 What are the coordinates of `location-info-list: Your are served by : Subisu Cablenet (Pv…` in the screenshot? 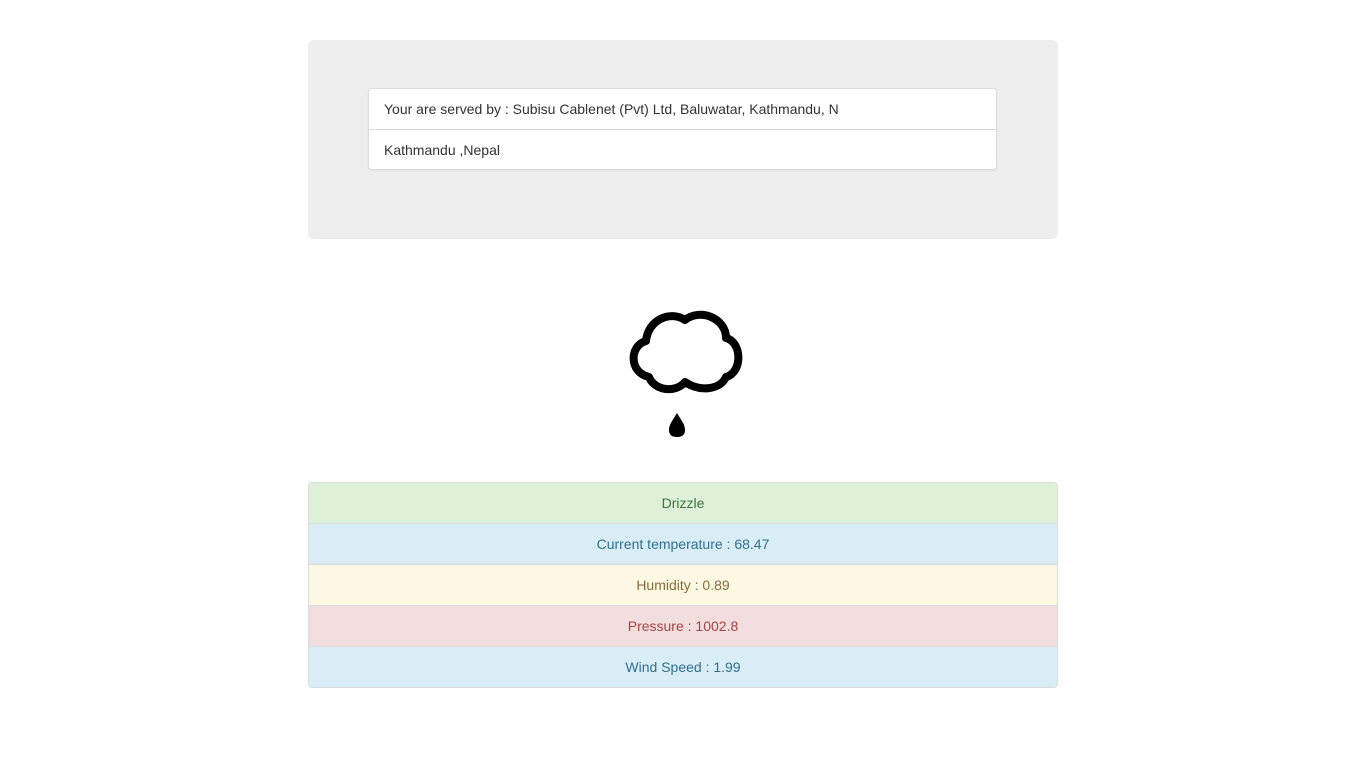 It's located at (682, 129).